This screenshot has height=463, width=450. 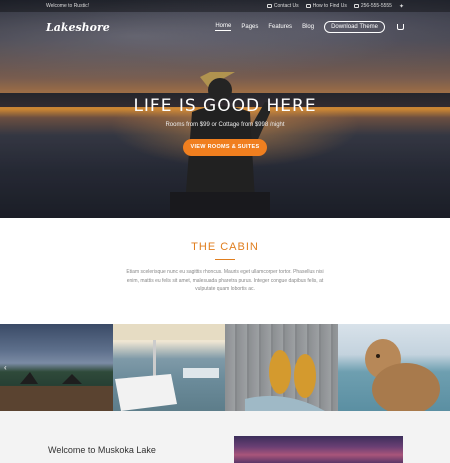 What do you see at coordinates (130, 27) in the screenshot?
I see `site-logo: Lakeshore` at bounding box center [130, 27].